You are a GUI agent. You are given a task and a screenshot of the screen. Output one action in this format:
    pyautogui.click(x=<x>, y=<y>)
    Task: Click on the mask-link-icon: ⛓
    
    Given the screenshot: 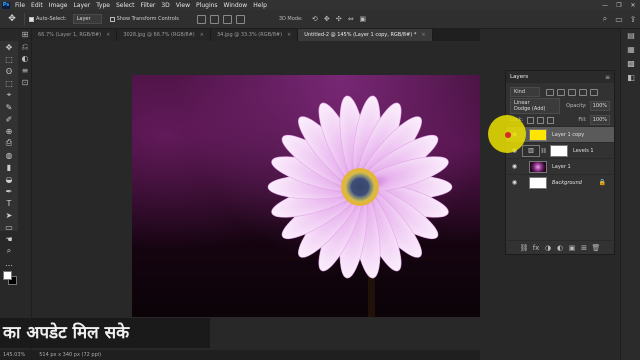 What is the action you would take?
    pyautogui.click(x=543, y=151)
    